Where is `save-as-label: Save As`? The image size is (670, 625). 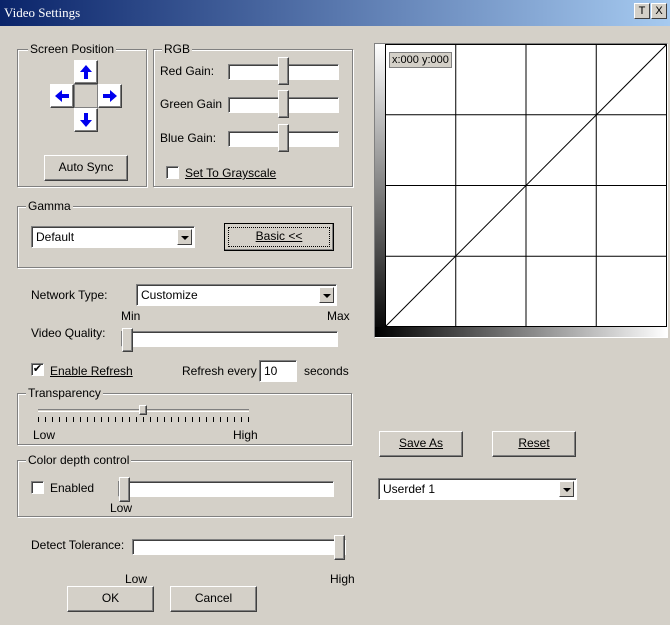 save-as-label: Save As is located at coordinates (421, 443).